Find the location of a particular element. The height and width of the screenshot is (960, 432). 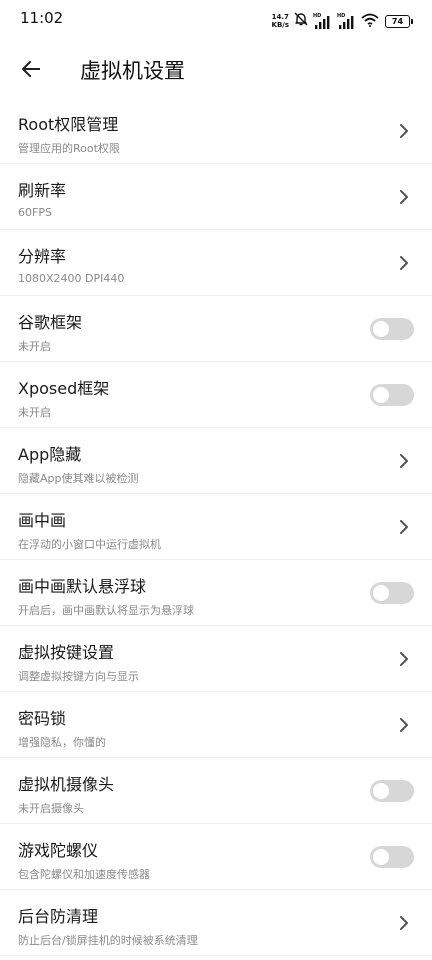

battery-icon: 74 is located at coordinates (399, 21).